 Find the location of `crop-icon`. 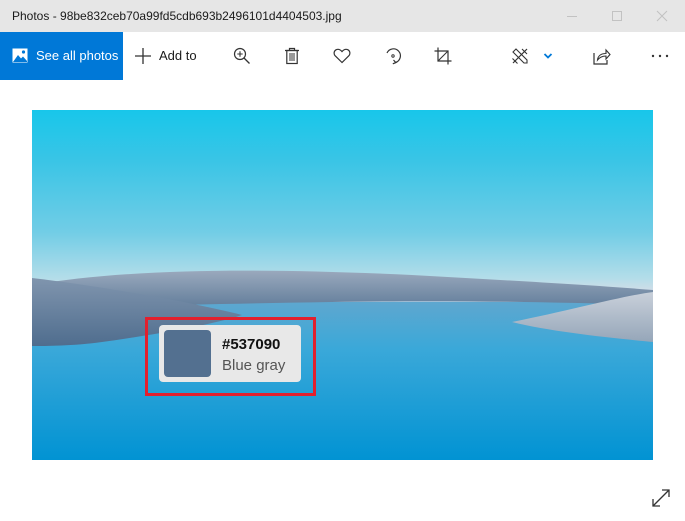

crop-icon is located at coordinates (443, 56).